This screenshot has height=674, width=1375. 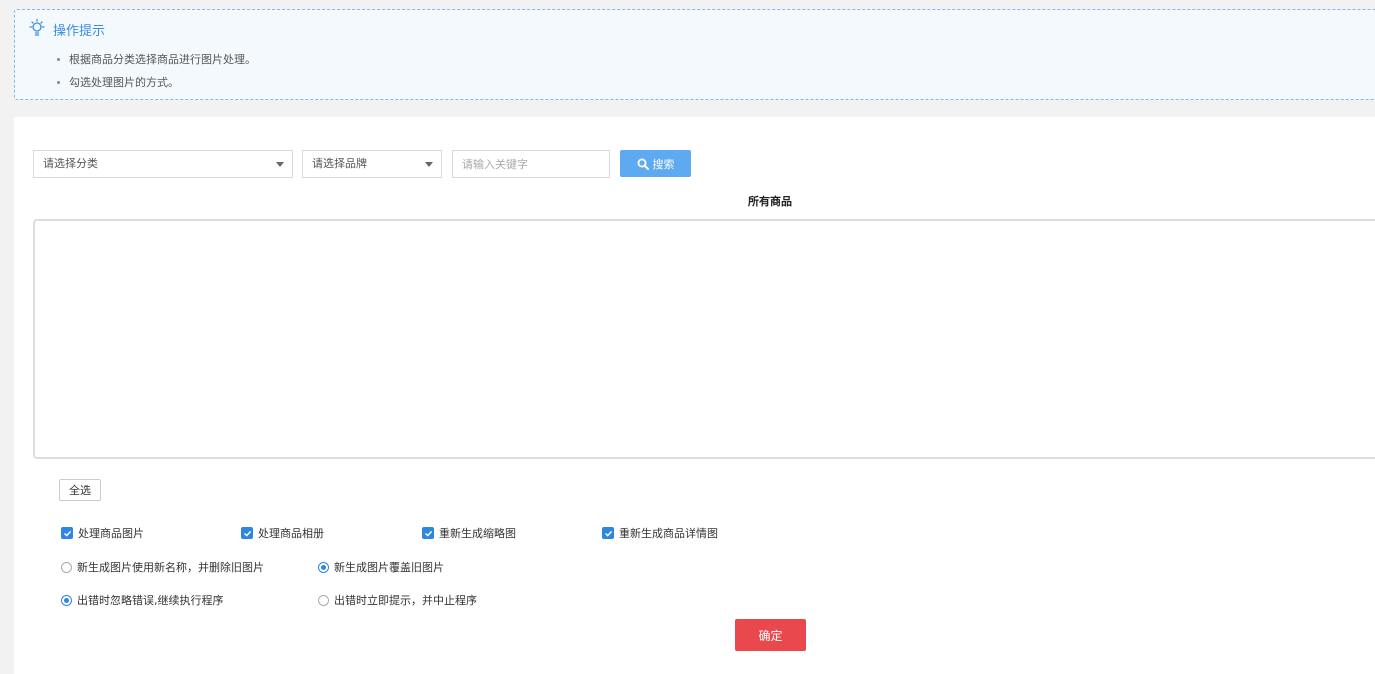 I want to click on tip-item: 根据商品分类选择商品进行图片处理。, so click(x=156, y=59).